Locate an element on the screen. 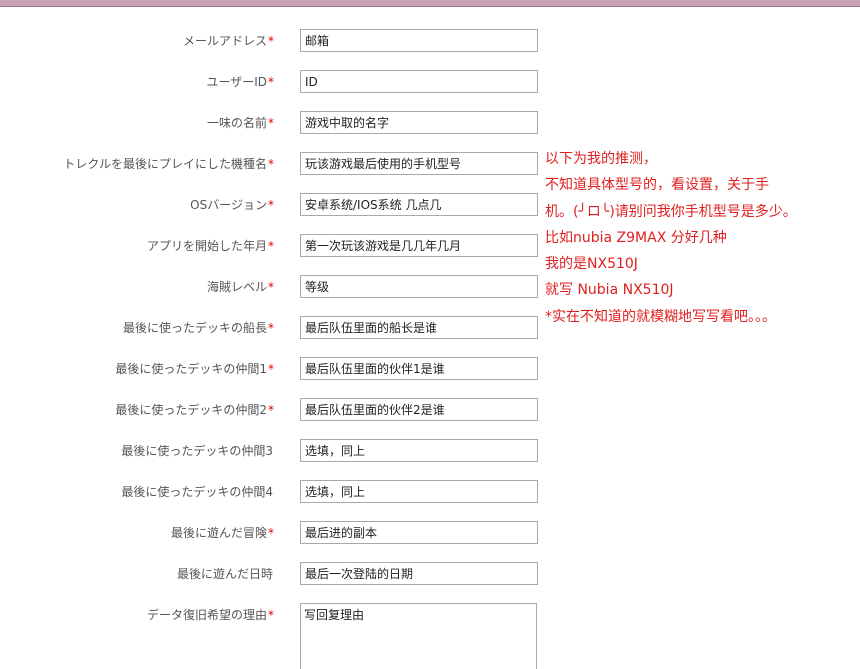 This screenshot has width=860, height=669. row-deck-member-3: 最後に使ったデッキの仲間3 is located at coordinates (280, 451).